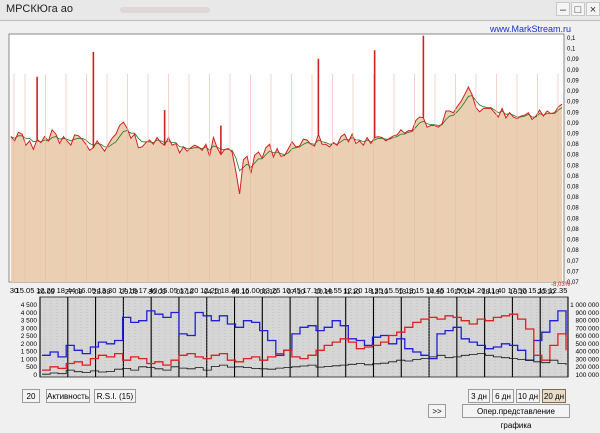 The width and height of the screenshot is (600, 433). What do you see at coordinates (29, 313) in the screenshot?
I see `volume-axis-left-tick: 4 000` at bounding box center [29, 313].